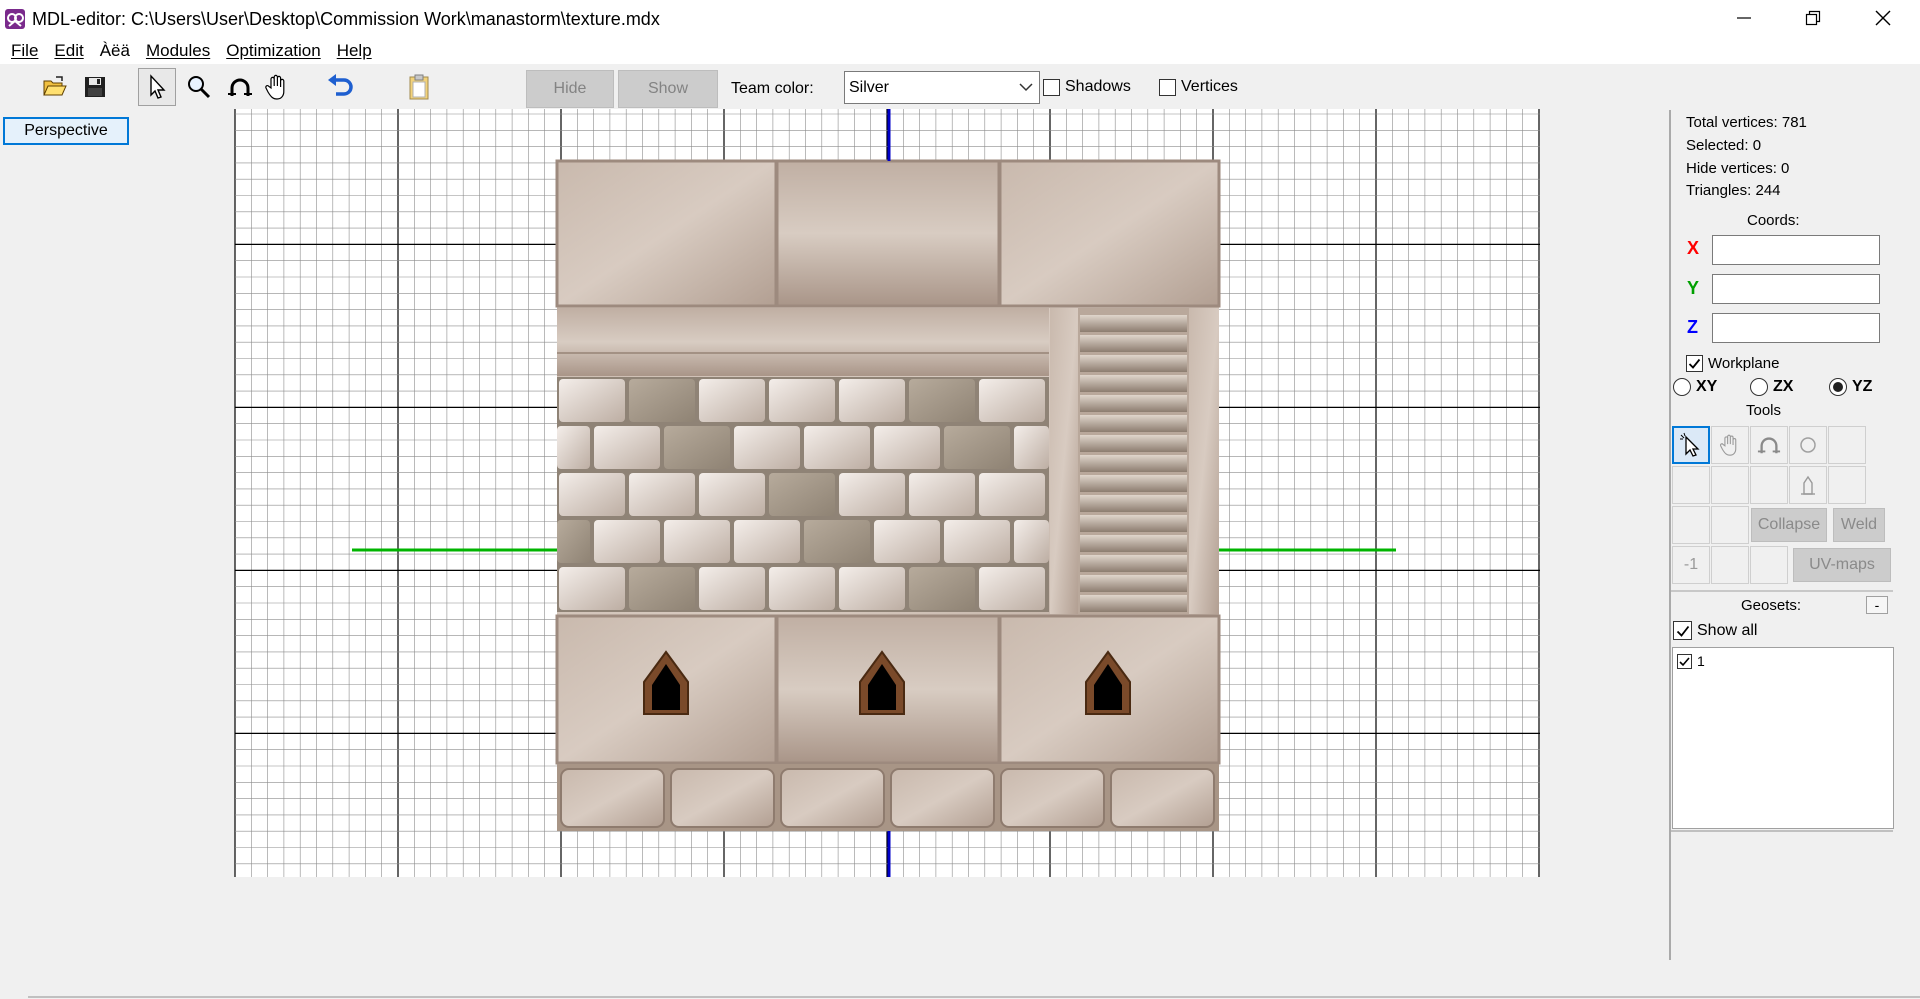 This screenshot has width=1920, height=999. I want to click on restore-icon, so click(1813, 18).